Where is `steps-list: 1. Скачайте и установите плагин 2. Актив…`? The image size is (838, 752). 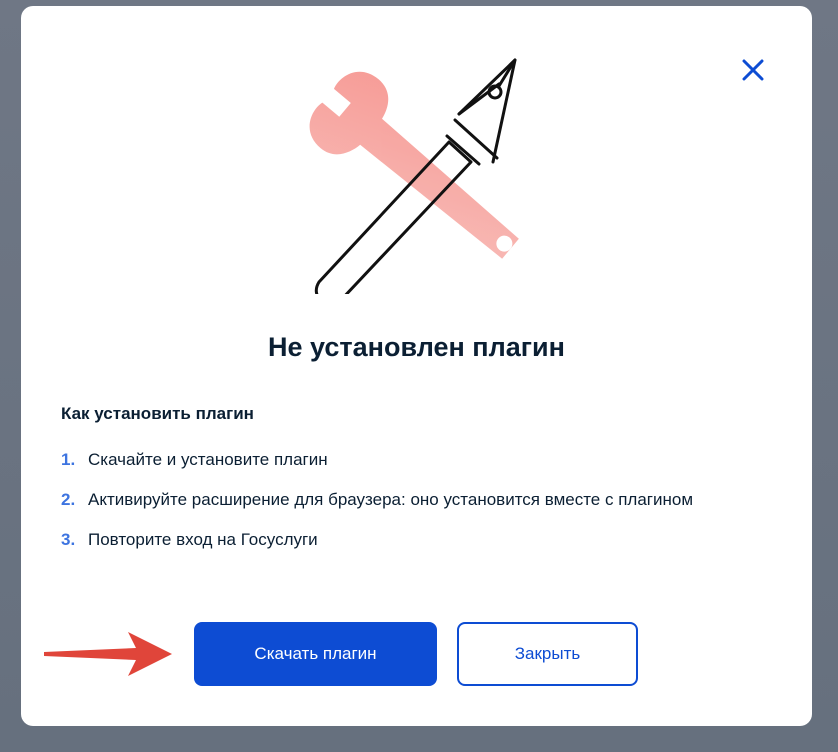 steps-list: 1. Скачайте и установите плагин 2. Актив… is located at coordinates (391, 504).